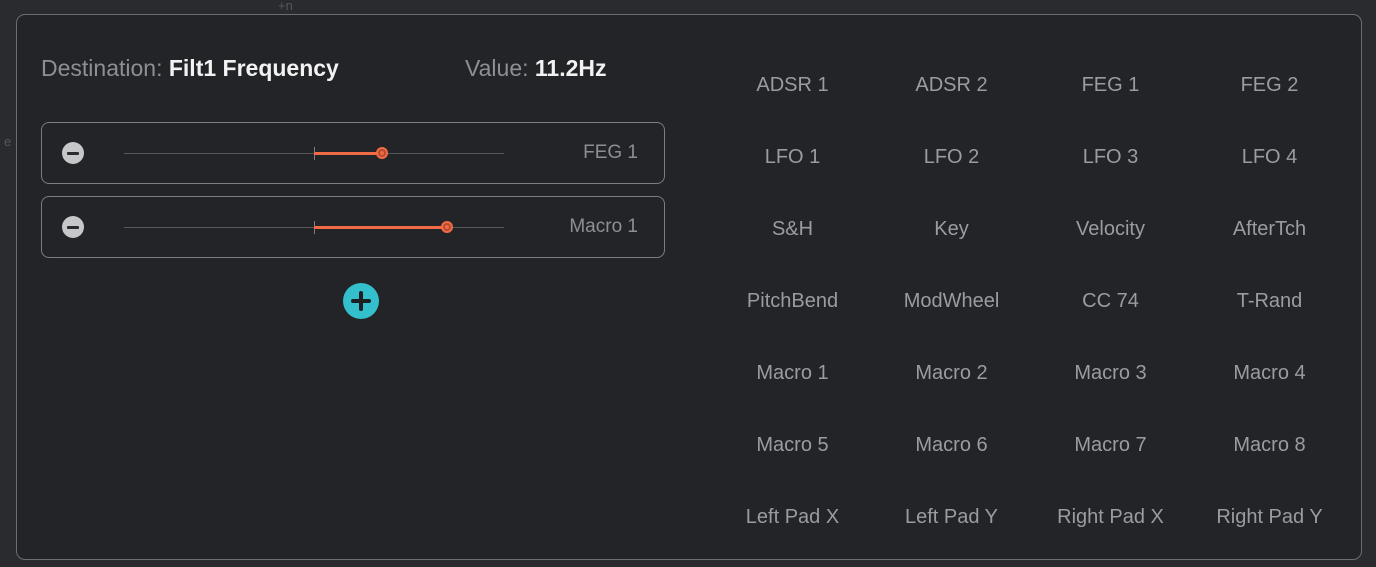  Describe the element at coordinates (570, 68) in the screenshot. I see `value-value: 11.2Hz` at that location.